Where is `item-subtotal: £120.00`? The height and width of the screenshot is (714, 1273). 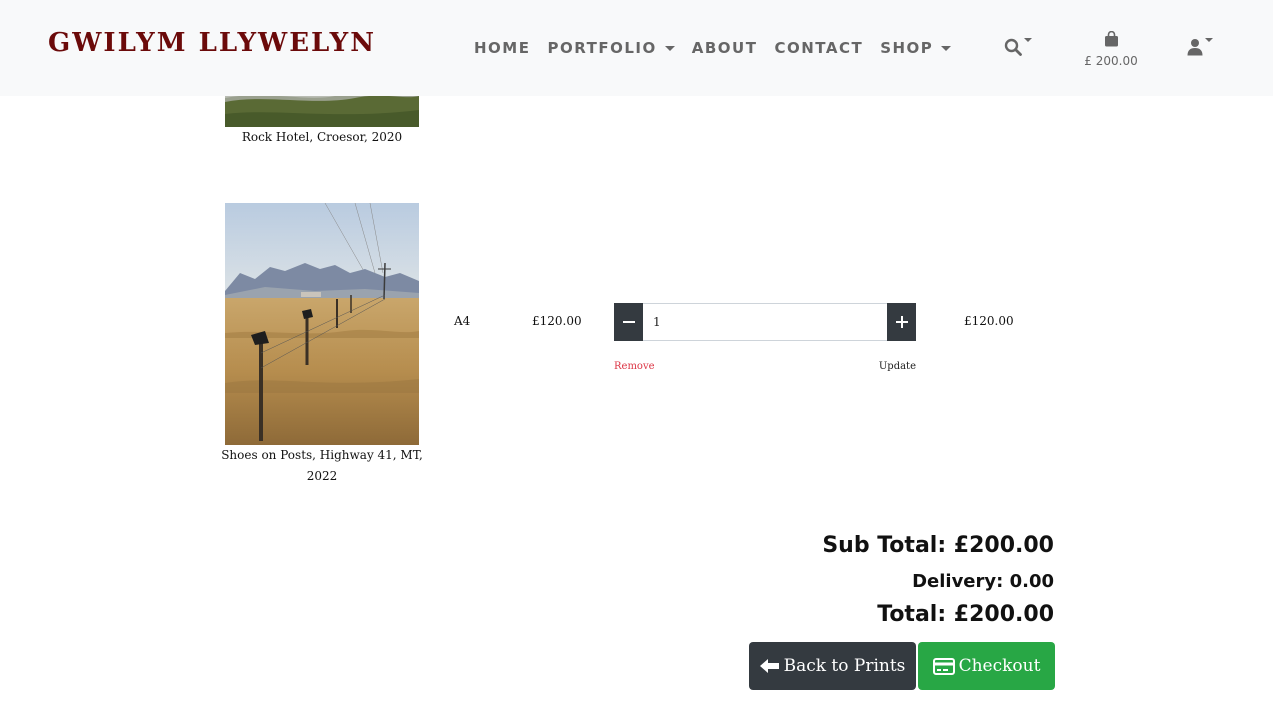
item-subtotal: £120.00 is located at coordinates (989, 321).